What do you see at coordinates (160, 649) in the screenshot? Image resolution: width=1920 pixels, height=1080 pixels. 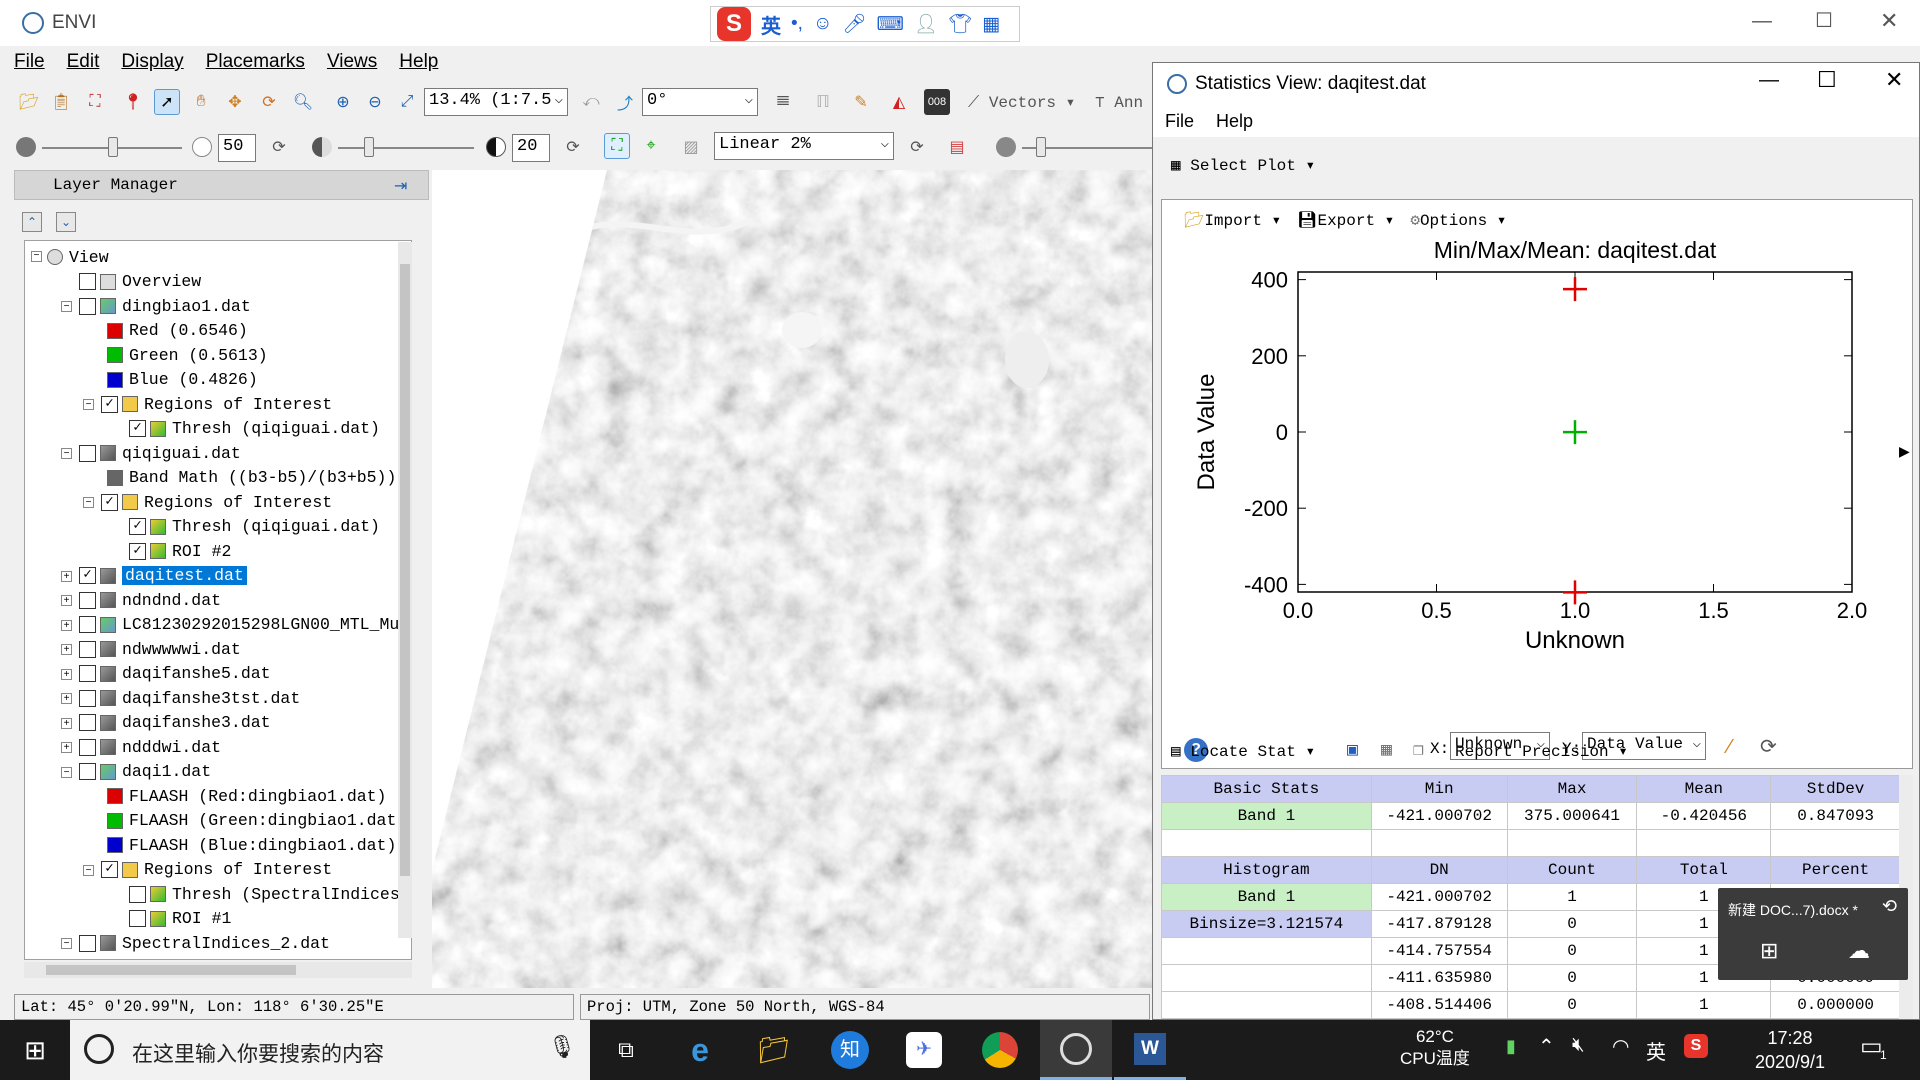 I see `layer-tree-row: ndwwwwwi.dat` at bounding box center [160, 649].